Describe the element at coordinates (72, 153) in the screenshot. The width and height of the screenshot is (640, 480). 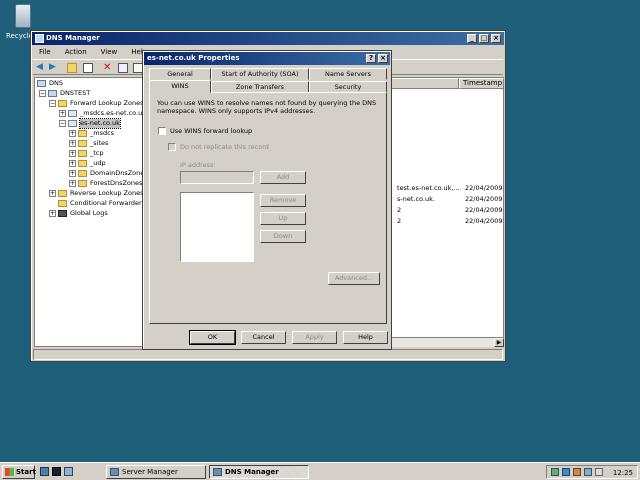
I see `expander-tcp: +` at that location.